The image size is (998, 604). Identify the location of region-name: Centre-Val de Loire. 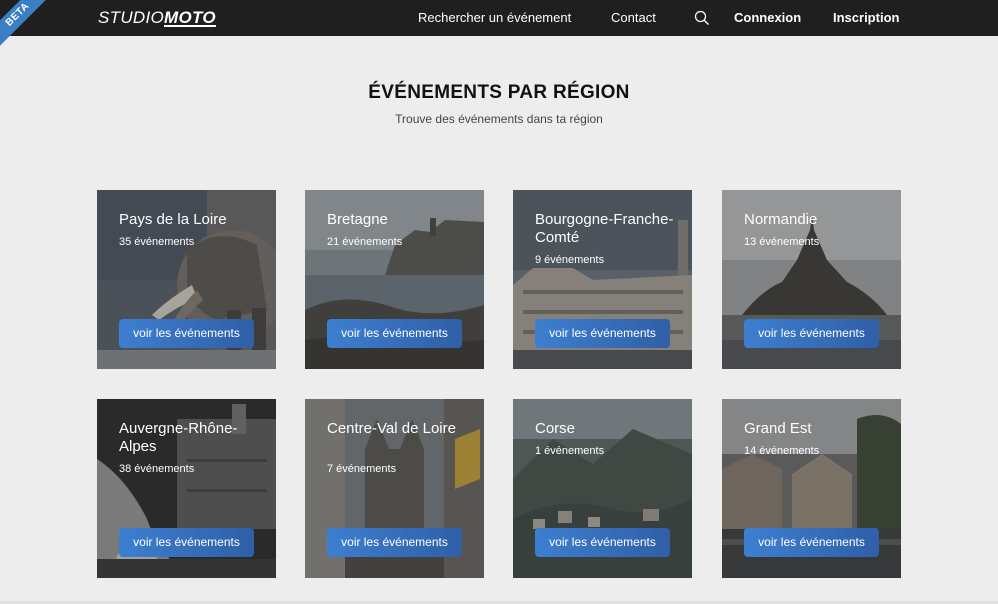
(391, 428).